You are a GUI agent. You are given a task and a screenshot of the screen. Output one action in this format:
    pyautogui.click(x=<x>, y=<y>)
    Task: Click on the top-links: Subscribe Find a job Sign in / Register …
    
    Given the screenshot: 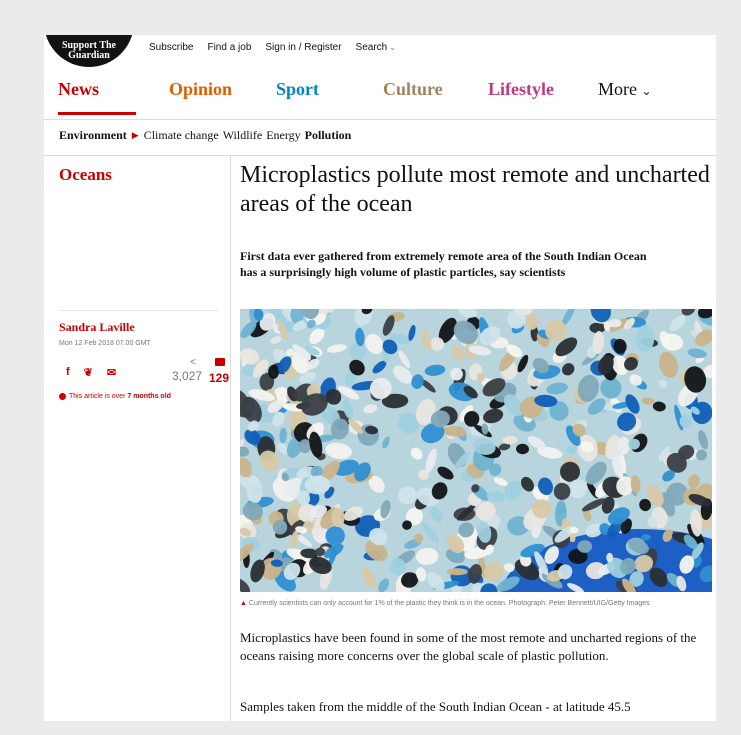 What is the action you would take?
    pyautogui.click(x=272, y=47)
    